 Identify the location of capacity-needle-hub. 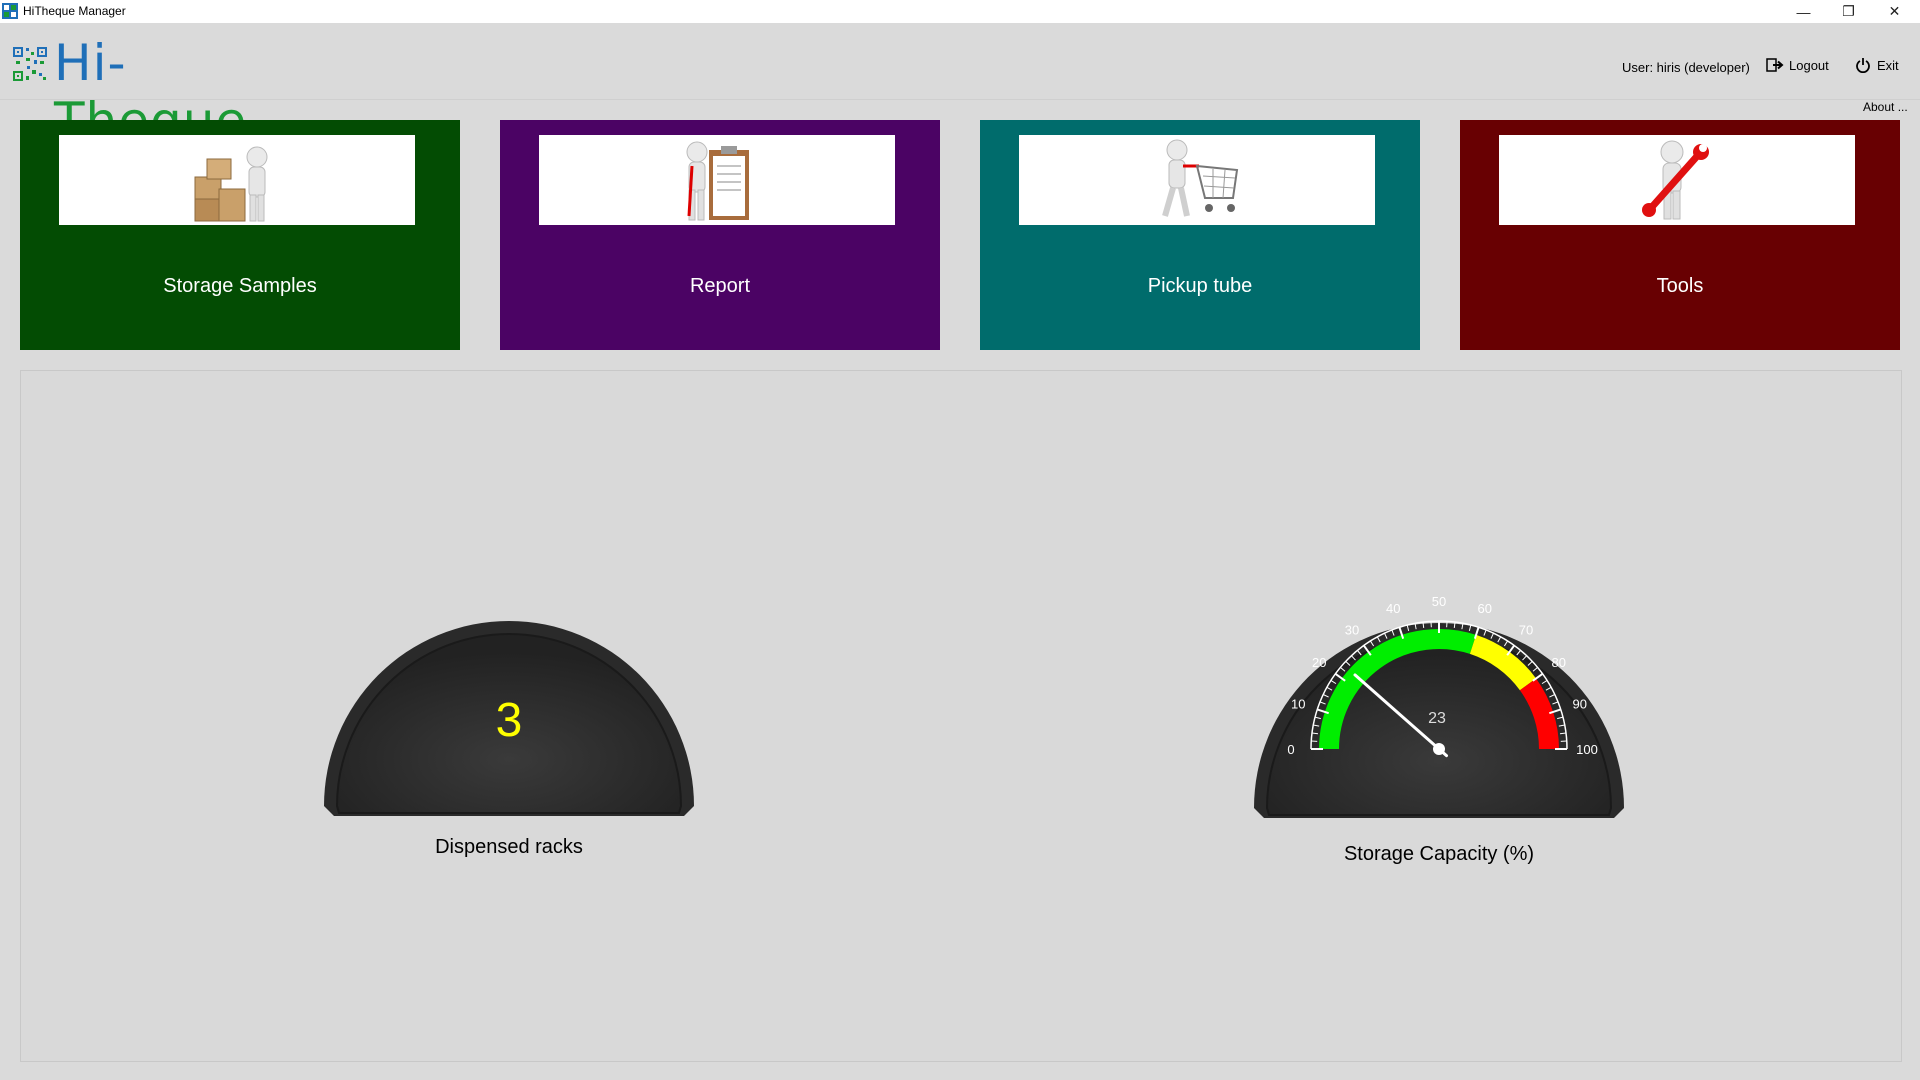
(1439, 749).